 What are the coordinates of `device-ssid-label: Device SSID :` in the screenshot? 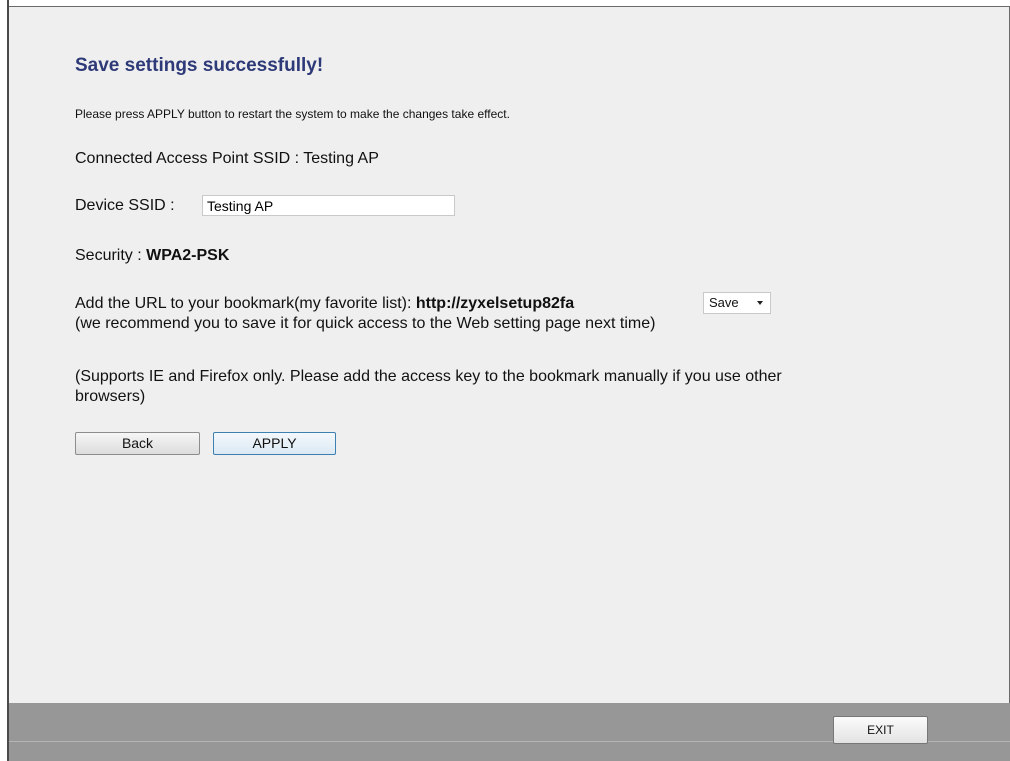 It's located at (125, 205).